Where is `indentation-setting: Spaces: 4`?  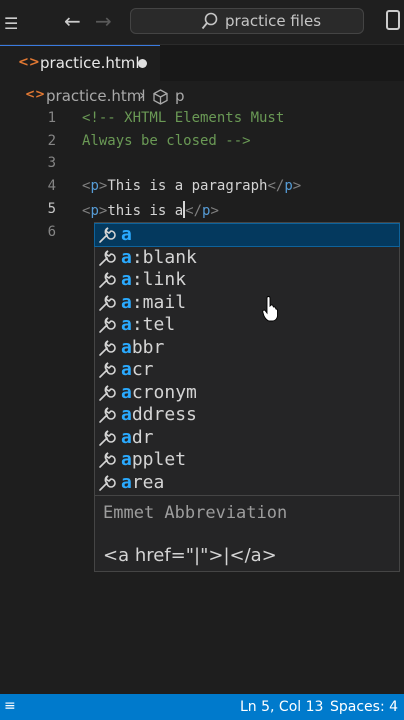 indentation-setting: Spaces: 4 is located at coordinates (364, 707).